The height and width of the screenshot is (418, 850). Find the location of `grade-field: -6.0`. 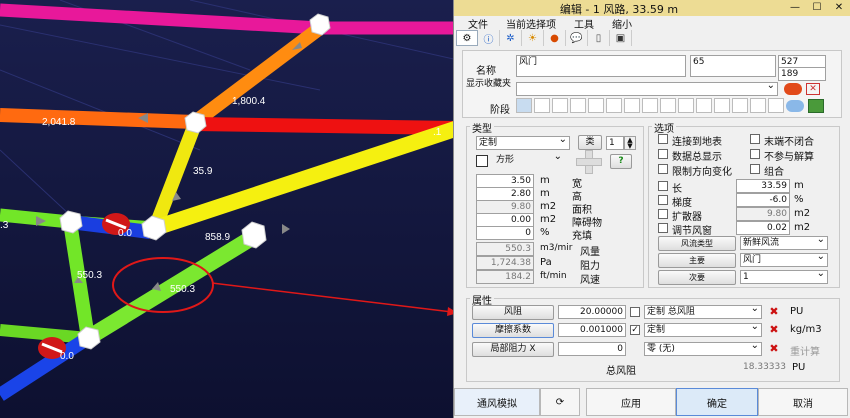

grade-field: -6.0 is located at coordinates (763, 200).